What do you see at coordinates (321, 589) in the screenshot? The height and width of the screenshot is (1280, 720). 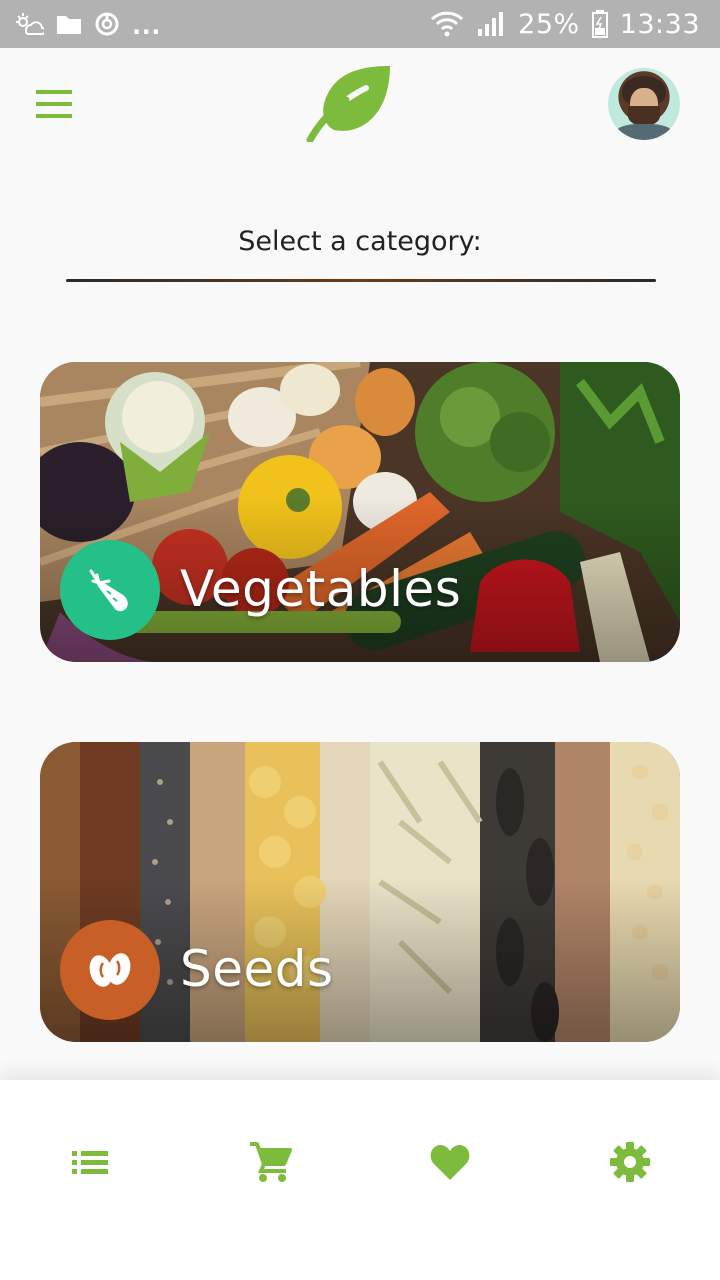 I see `category-label-vegetables: Vegetables` at bounding box center [321, 589].